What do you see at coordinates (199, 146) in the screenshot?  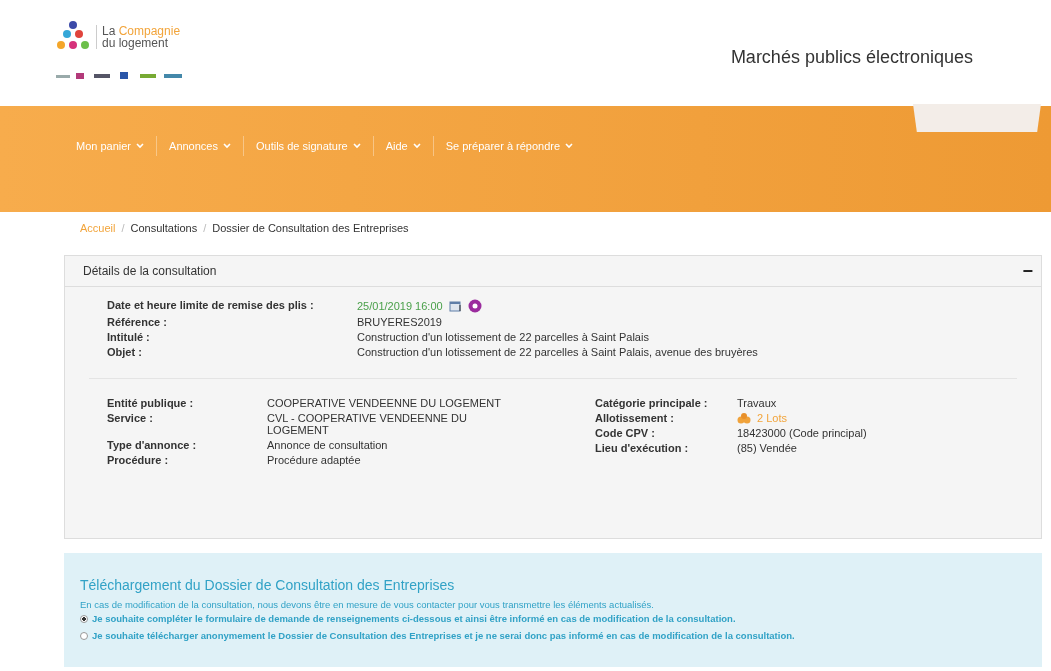 I see `nav-menu-item: Annonces` at bounding box center [199, 146].